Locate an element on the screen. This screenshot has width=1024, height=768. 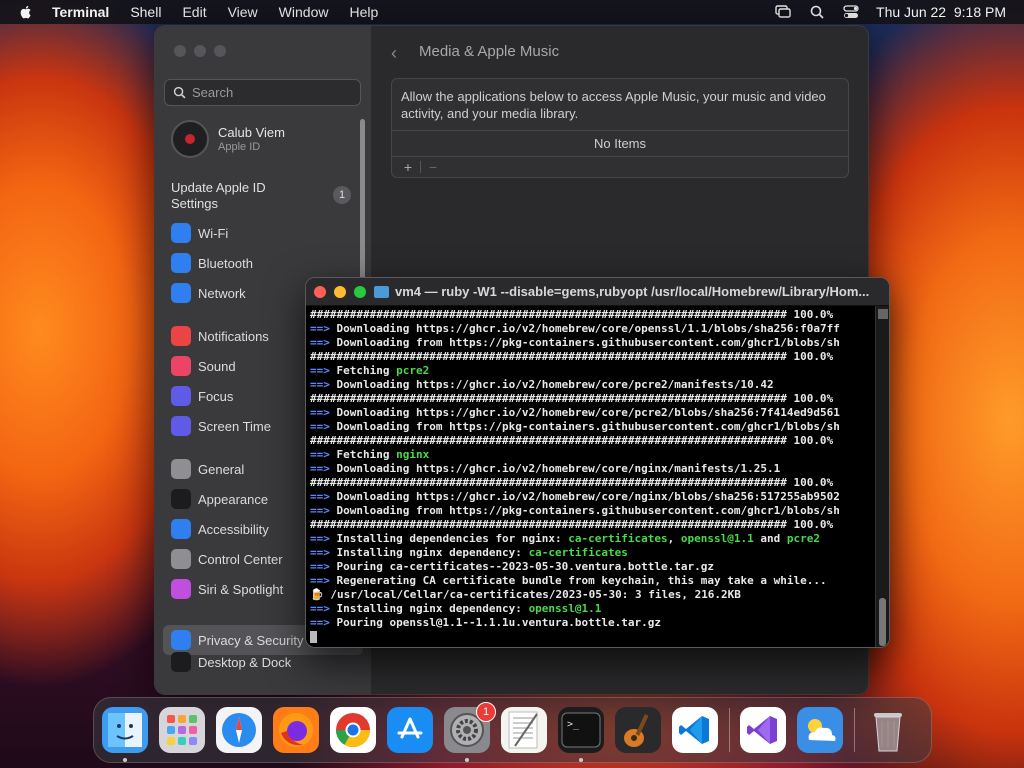
menu-clock: Thu Jun 22 9:18 PM is located at coordinates (941, 12).